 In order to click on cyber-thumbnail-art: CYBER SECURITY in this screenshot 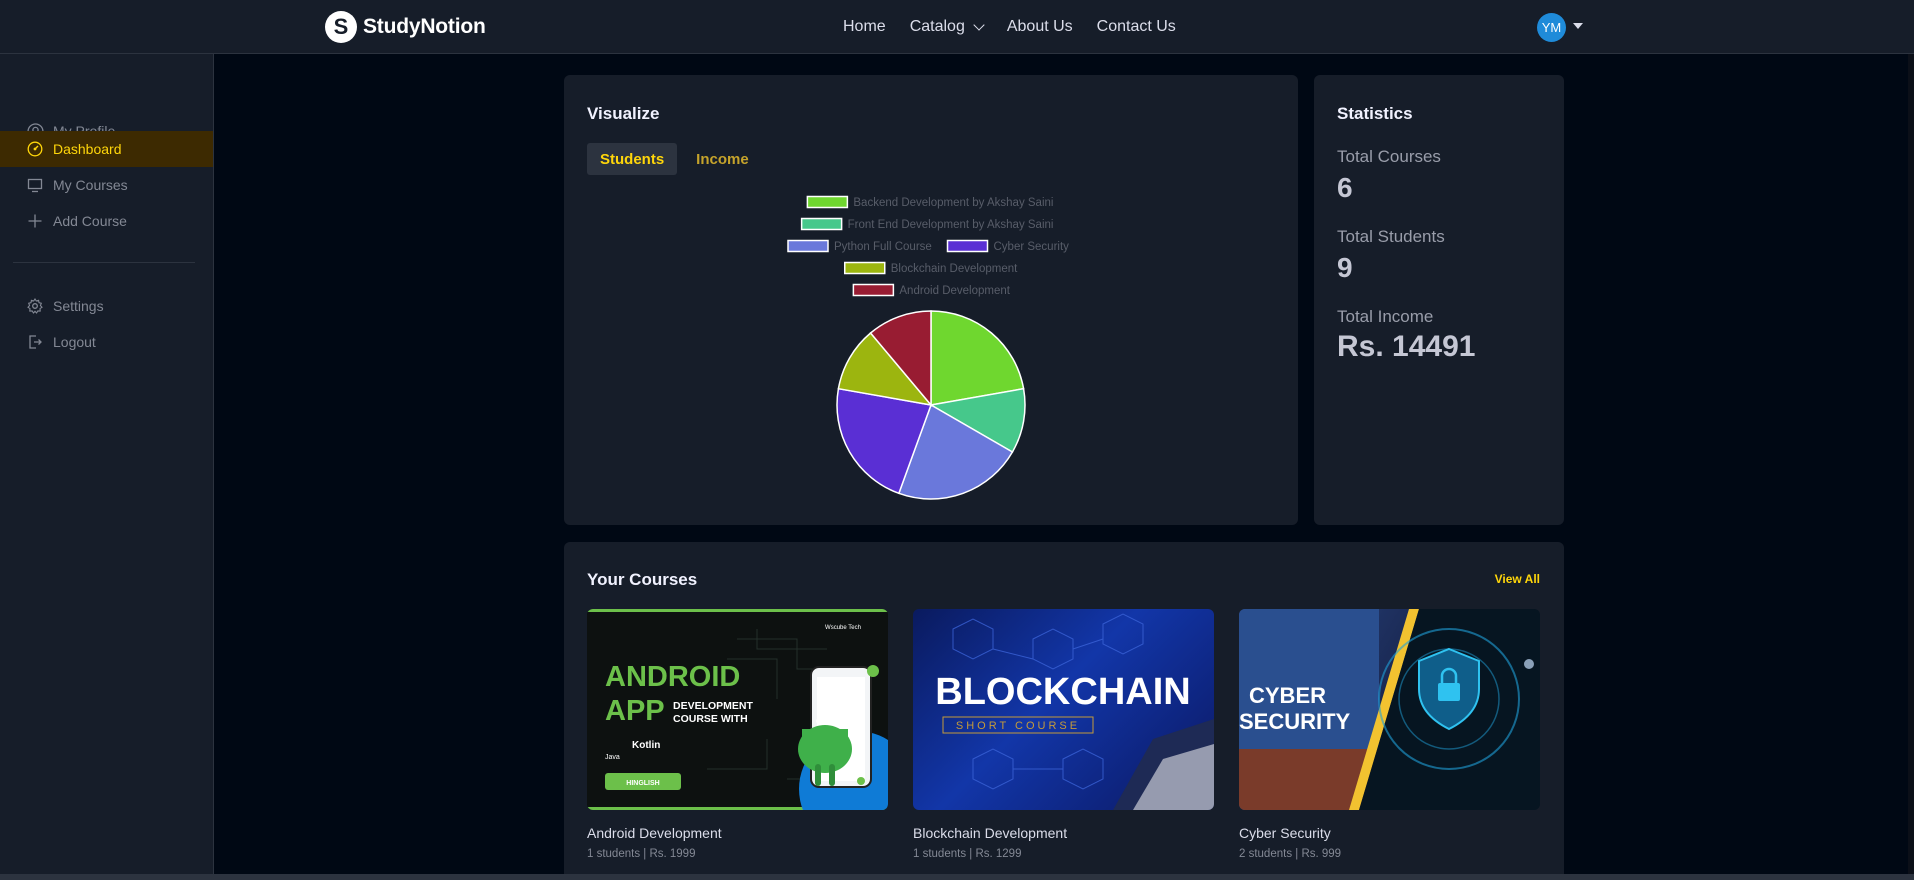, I will do `click(1389, 709)`.